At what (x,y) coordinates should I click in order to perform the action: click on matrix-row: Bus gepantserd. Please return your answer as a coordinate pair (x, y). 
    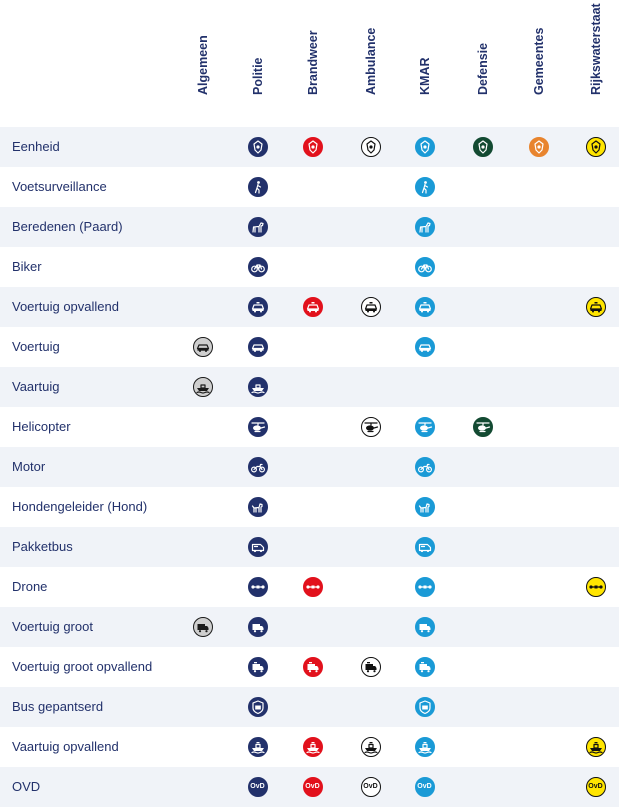
    Looking at the image, I should click on (309, 707).